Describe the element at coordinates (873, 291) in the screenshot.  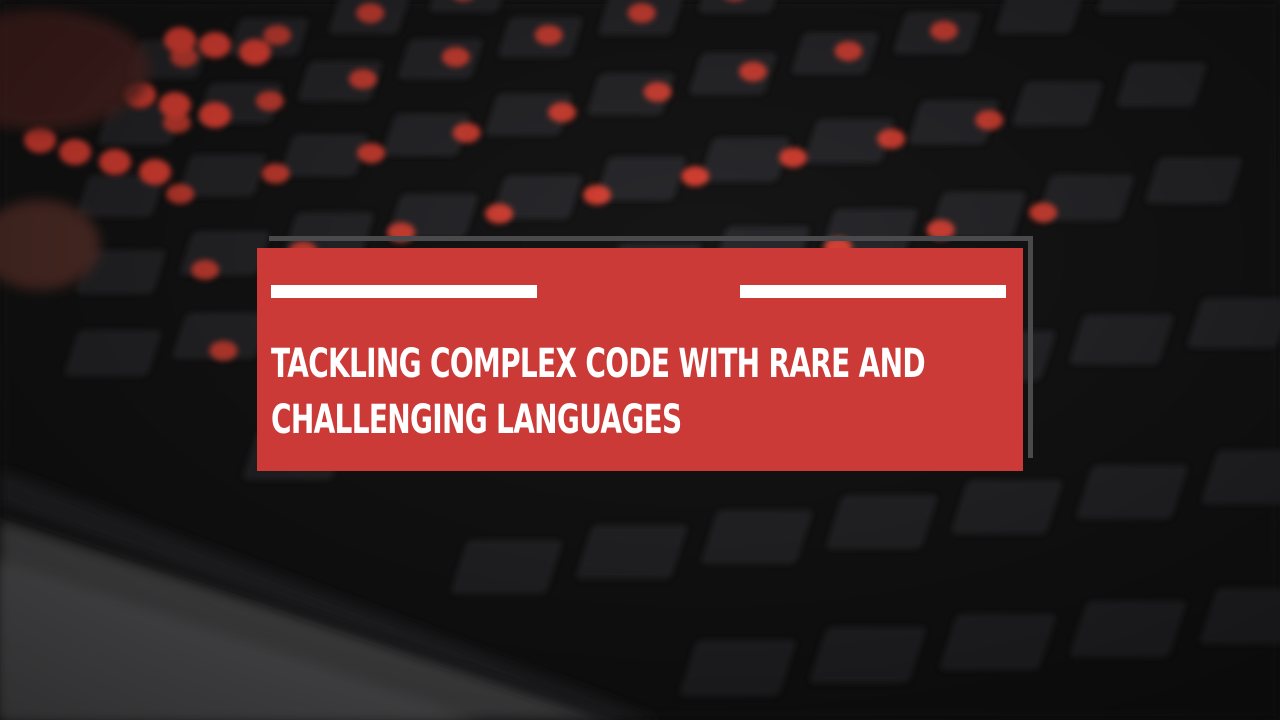
I see `decorative-rule-right` at that location.